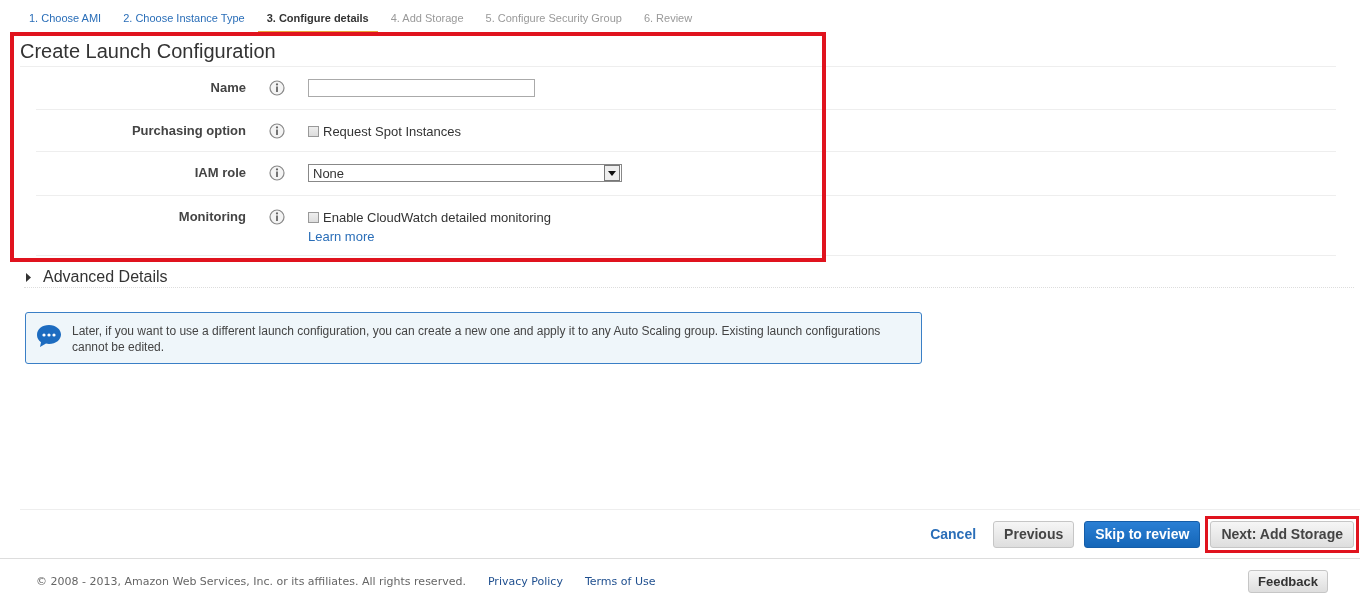 Image resolution: width=1360 pixels, height=602 pixels. I want to click on info-message: Later, if you want to use a different launch configuration, you can create a new one and apply it to any Auto Scaling group. Existing launch configurations cannot be edited., so click(477, 339).